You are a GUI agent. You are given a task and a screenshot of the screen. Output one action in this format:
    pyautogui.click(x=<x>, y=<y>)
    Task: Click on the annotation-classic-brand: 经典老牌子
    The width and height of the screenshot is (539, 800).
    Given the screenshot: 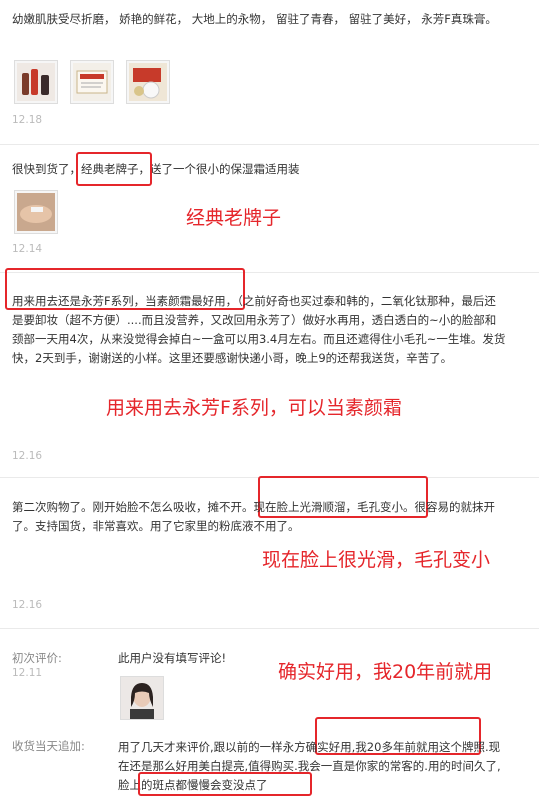 What is the action you would take?
    pyautogui.click(x=234, y=218)
    